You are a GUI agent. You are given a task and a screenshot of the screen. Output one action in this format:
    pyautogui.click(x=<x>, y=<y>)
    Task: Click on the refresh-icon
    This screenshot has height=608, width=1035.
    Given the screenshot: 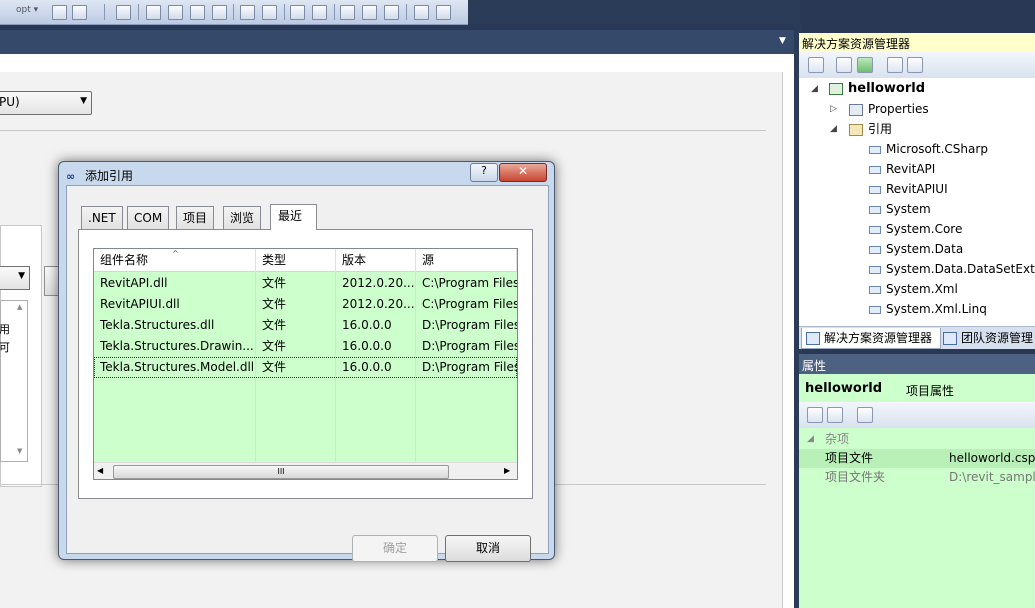 What is the action you would take?
    pyautogui.click(x=865, y=65)
    